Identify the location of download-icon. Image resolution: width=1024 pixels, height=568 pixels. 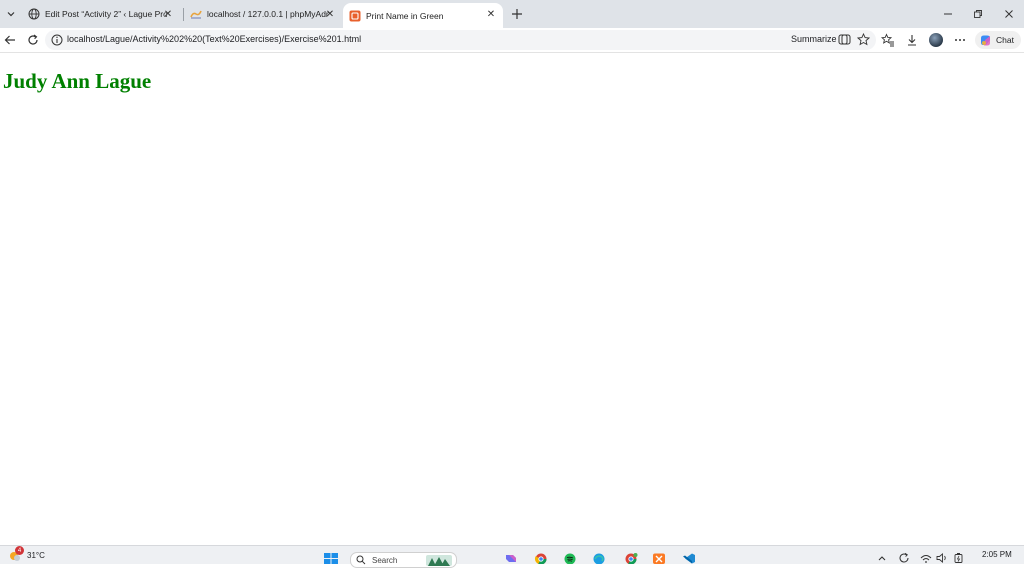
(912, 40).